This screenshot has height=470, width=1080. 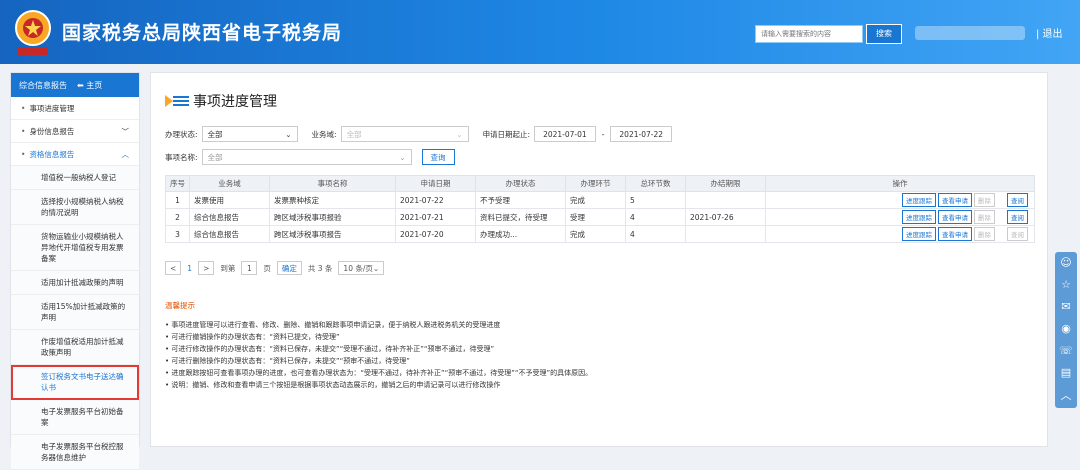 I want to click on date-from-input: 2021-07-01, so click(x=565, y=134).